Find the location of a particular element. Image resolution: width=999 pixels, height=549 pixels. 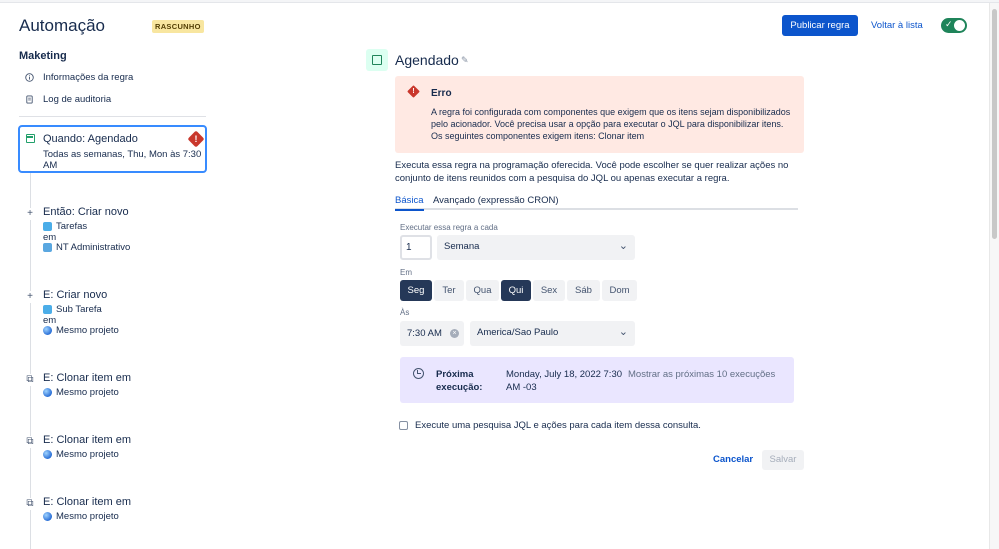

nav-rule-details: Informações da regra is located at coordinates (79, 77).